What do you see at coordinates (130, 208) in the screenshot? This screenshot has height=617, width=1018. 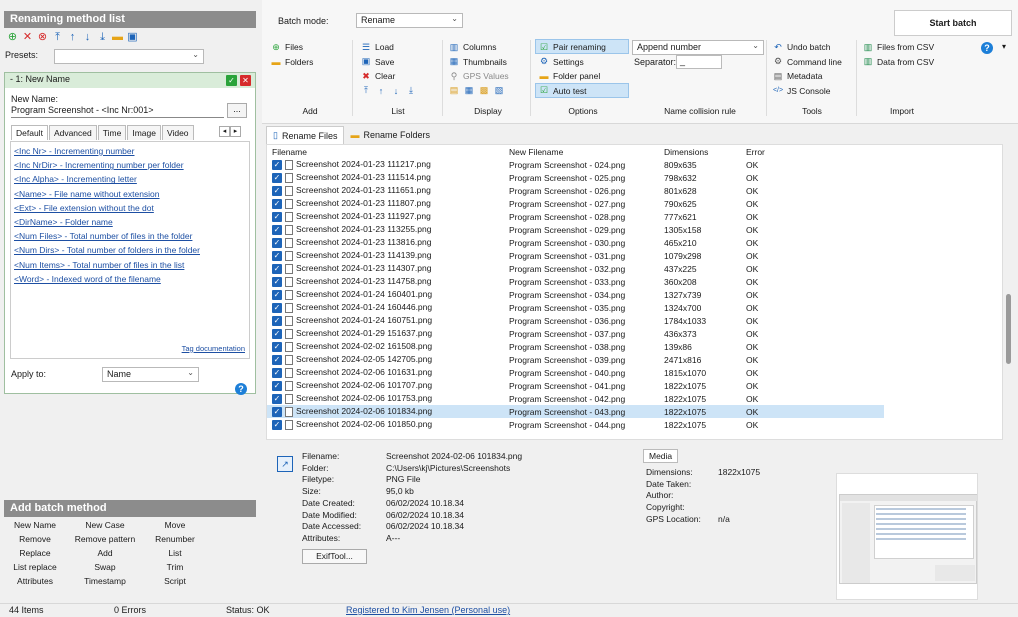 I see `tag-link: <Ext> - File extension without the dot` at bounding box center [130, 208].